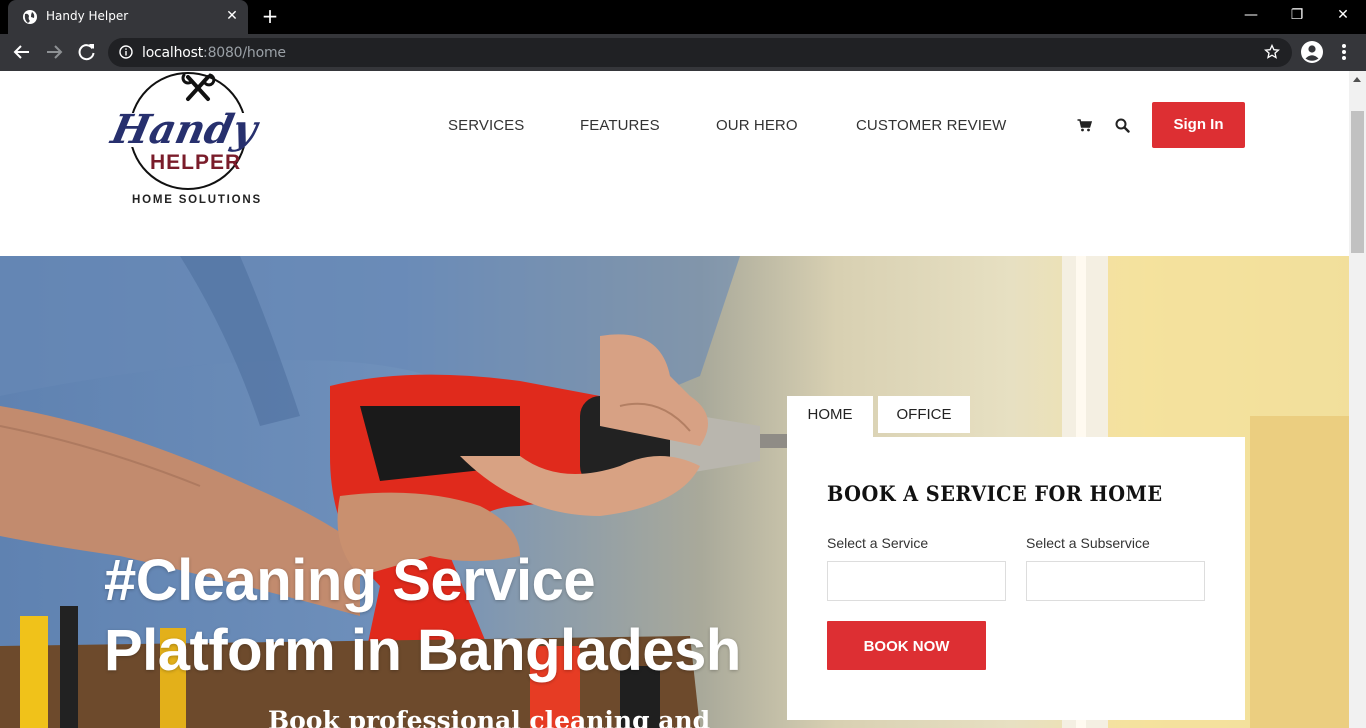  What do you see at coordinates (1312, 52) in the screenshot?
I see `account-icon` at bounding box center [1312, 52].